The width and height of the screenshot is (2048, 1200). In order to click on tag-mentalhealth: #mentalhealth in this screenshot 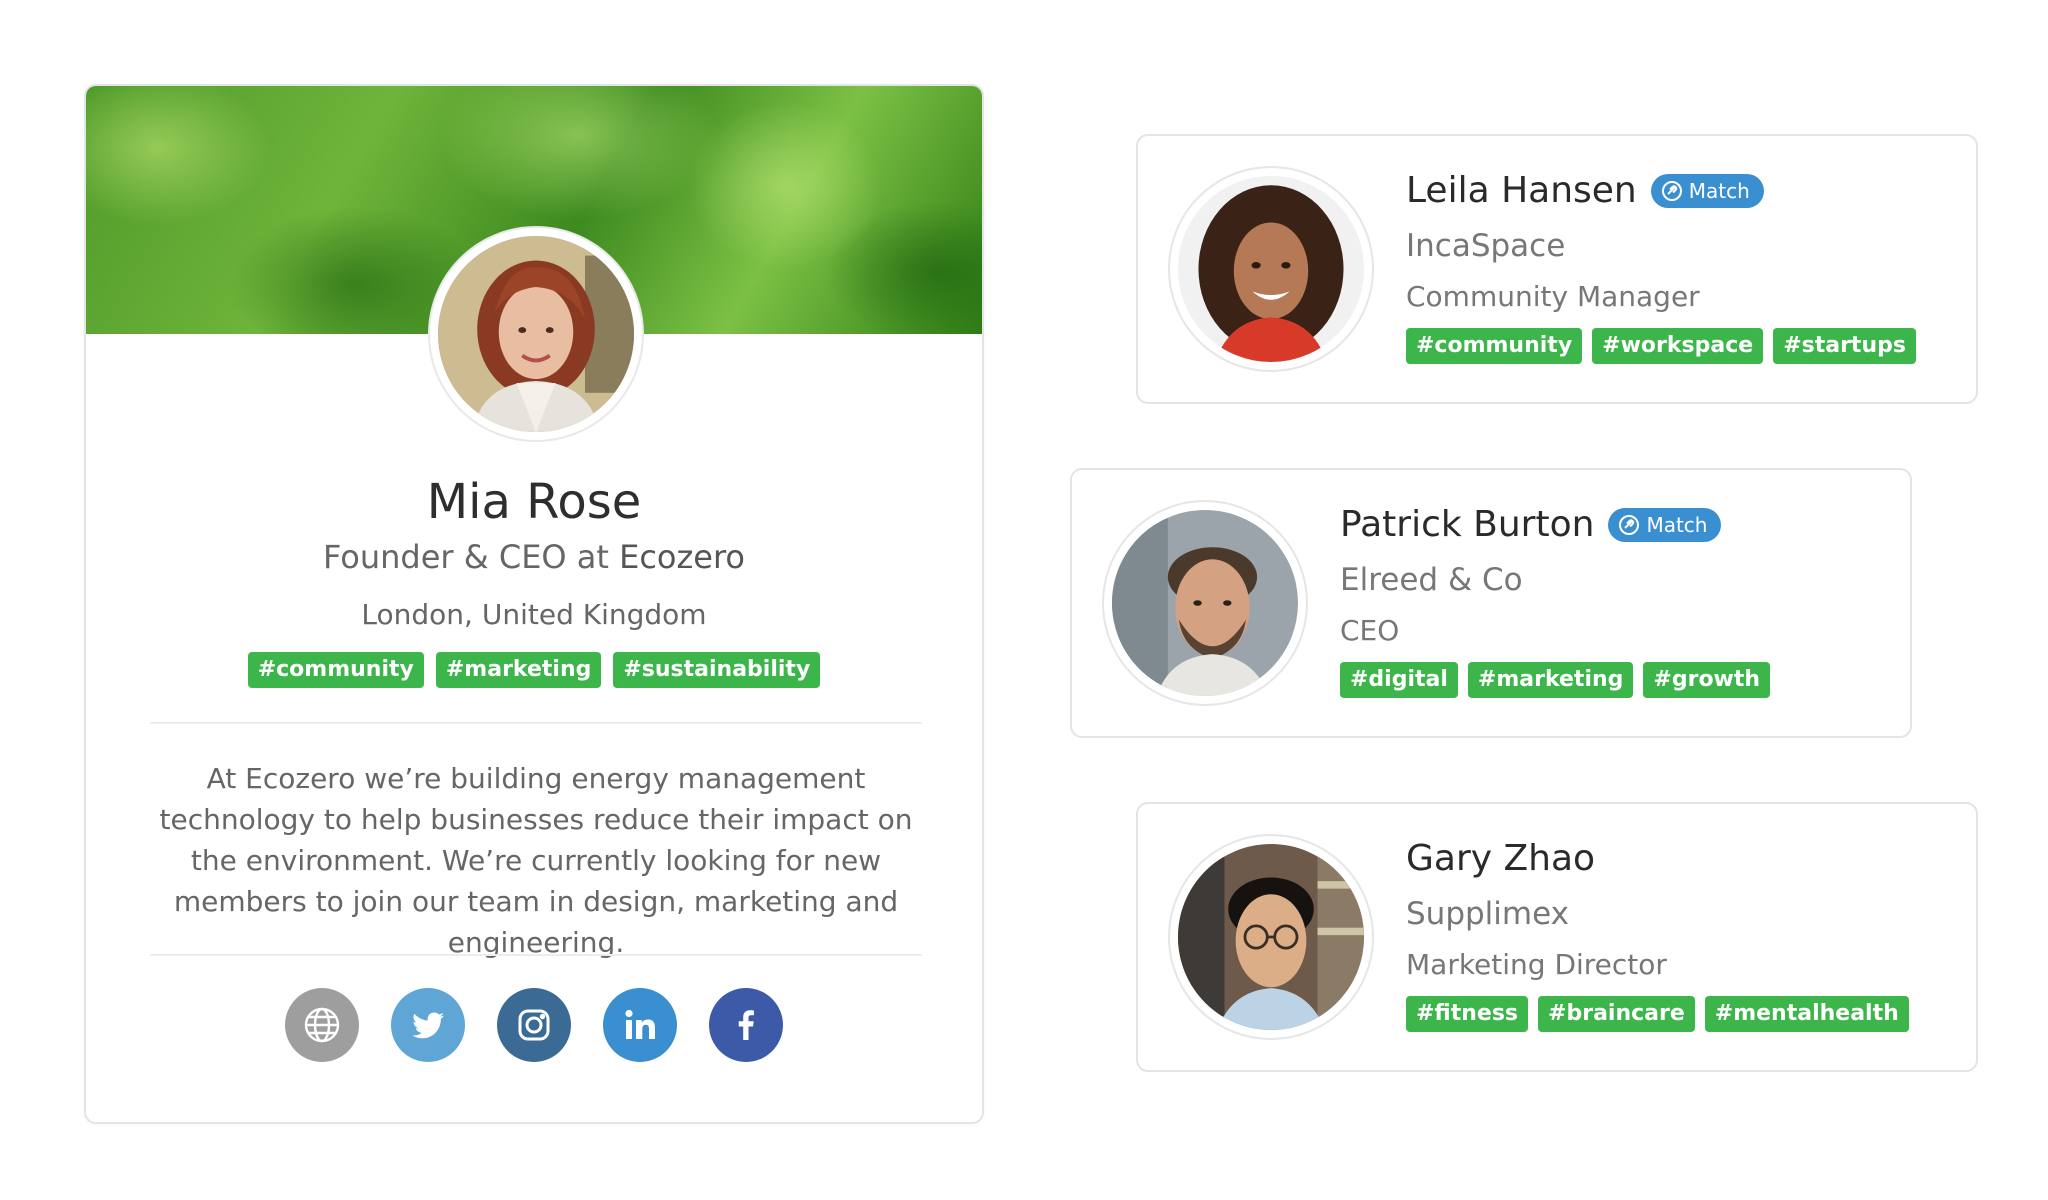, I will do `click(1806, 1014)`.